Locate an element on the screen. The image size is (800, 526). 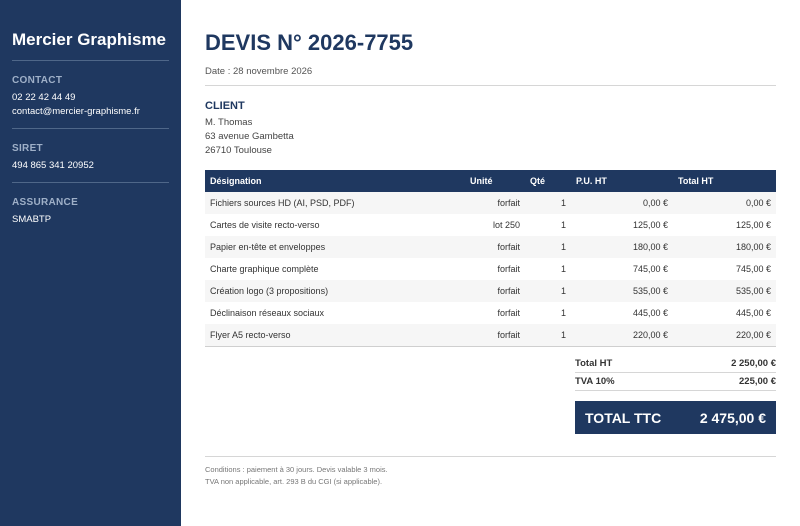
cell-total: 535,00 € is located at coordinates (724, 291).